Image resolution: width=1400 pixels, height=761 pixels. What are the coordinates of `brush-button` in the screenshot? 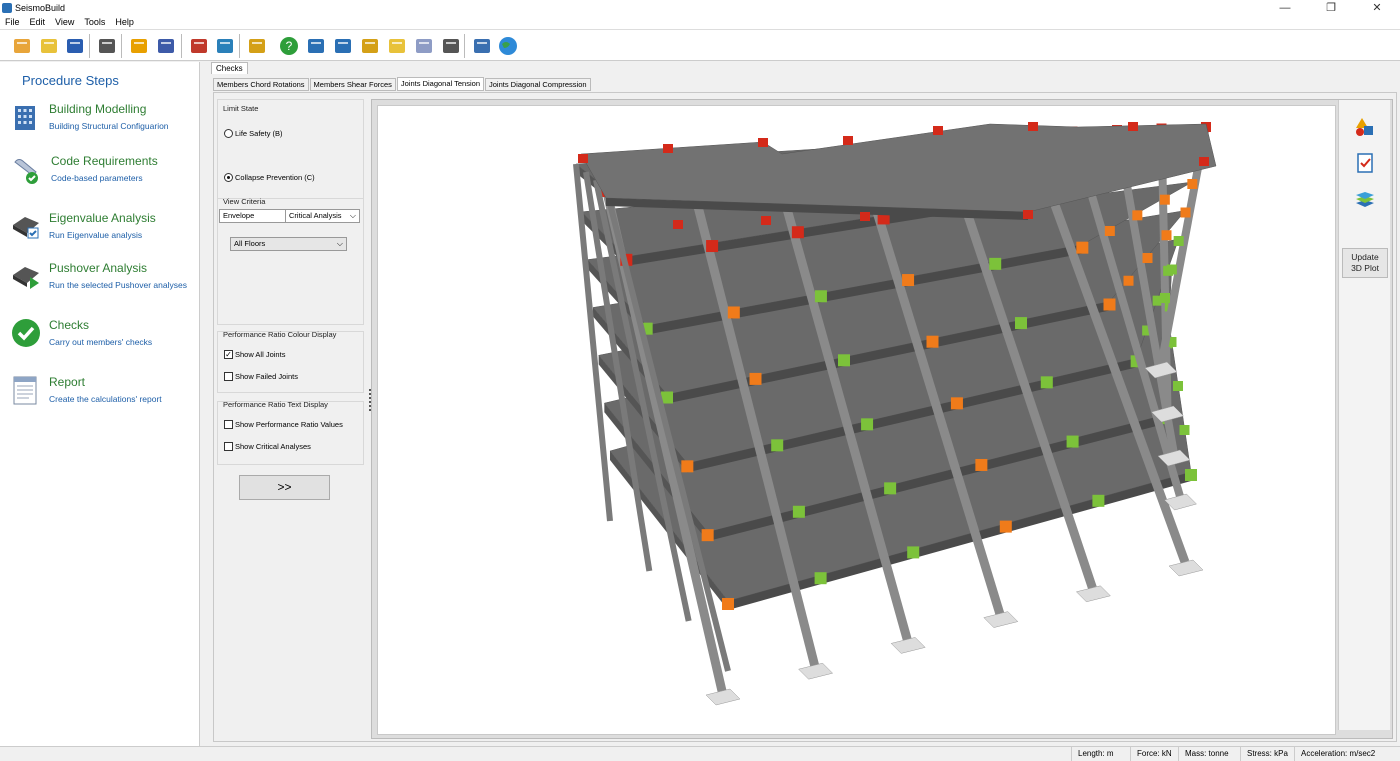 It's located at (257, 46).